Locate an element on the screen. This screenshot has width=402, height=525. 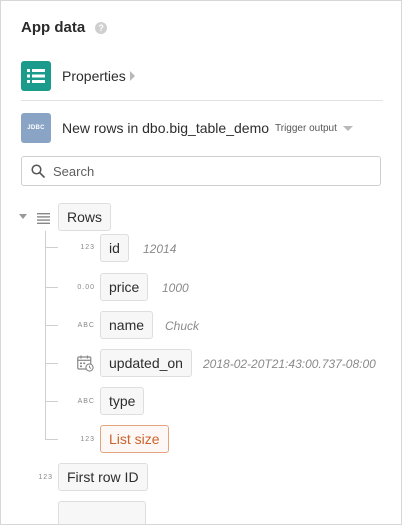
jdbc-icon: JDBC is located at coordinates (36, 128).